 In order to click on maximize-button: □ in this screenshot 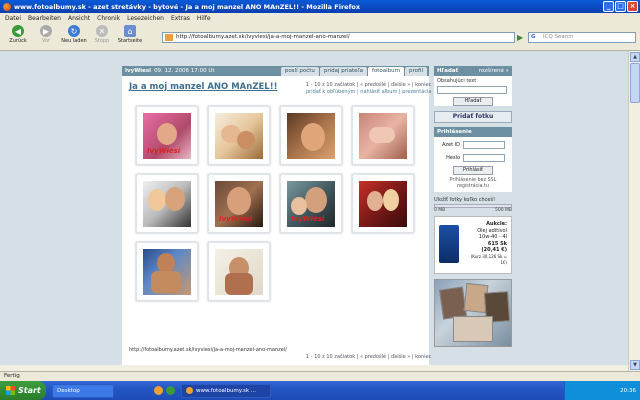, I will do `click(620, 6)`.